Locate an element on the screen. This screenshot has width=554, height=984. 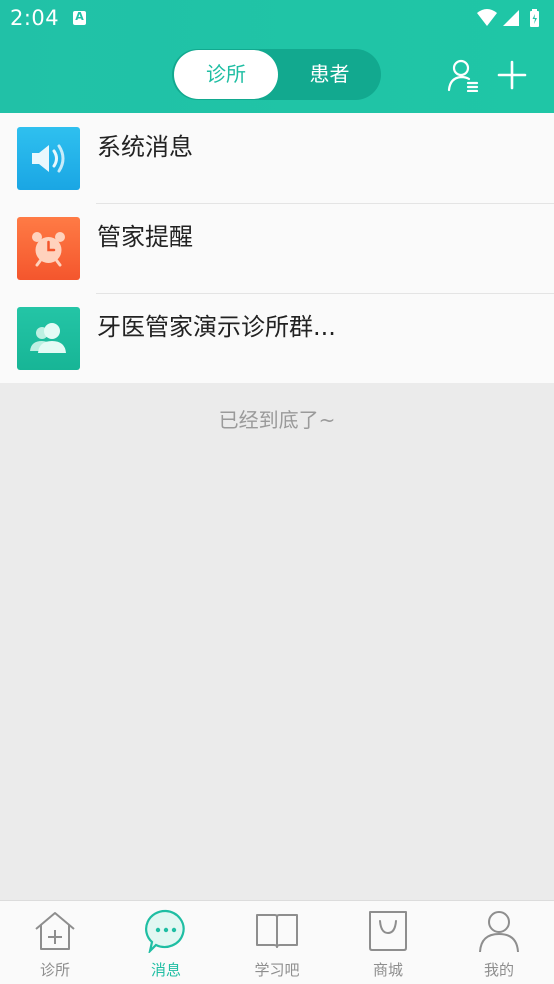
wifi-icon is located at coordinates (487, 17).